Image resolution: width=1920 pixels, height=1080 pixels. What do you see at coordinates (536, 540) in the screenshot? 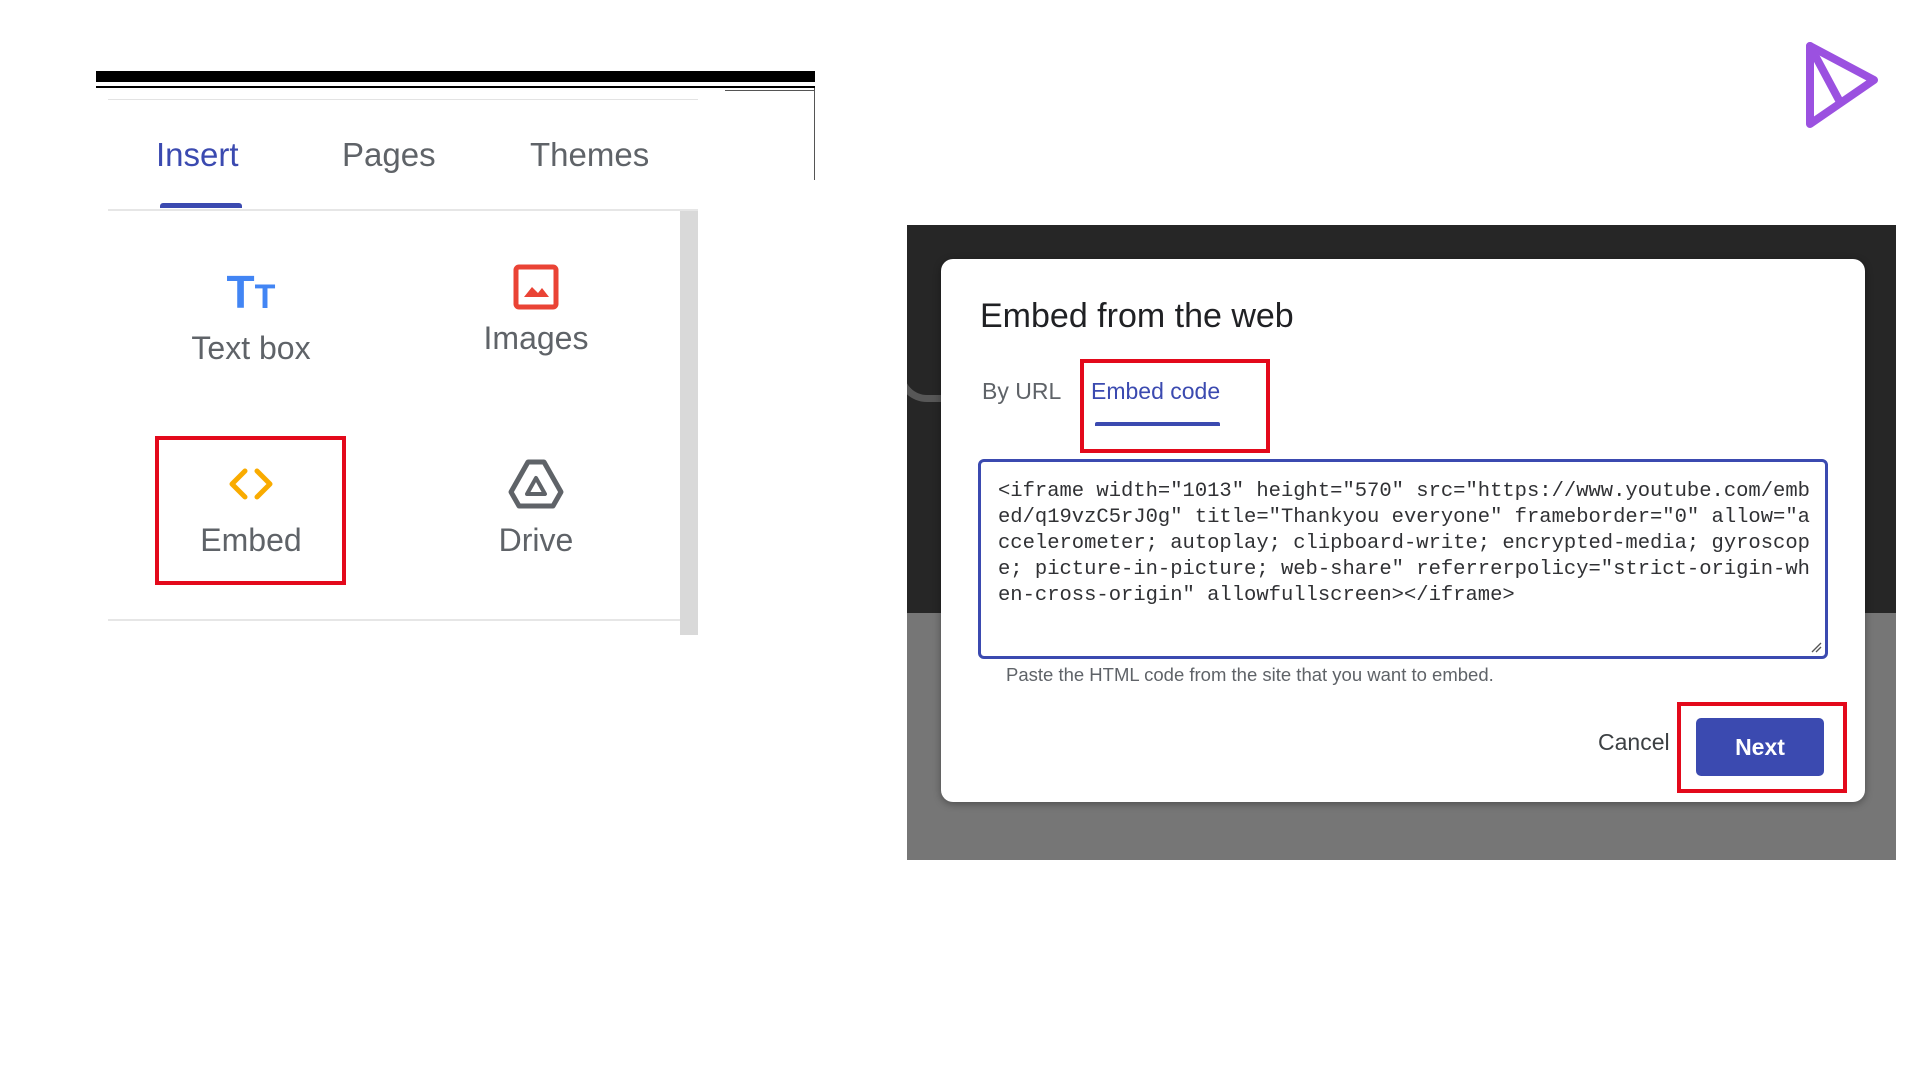
I see `drive-label: Drive` at bounding box center [536, 540].